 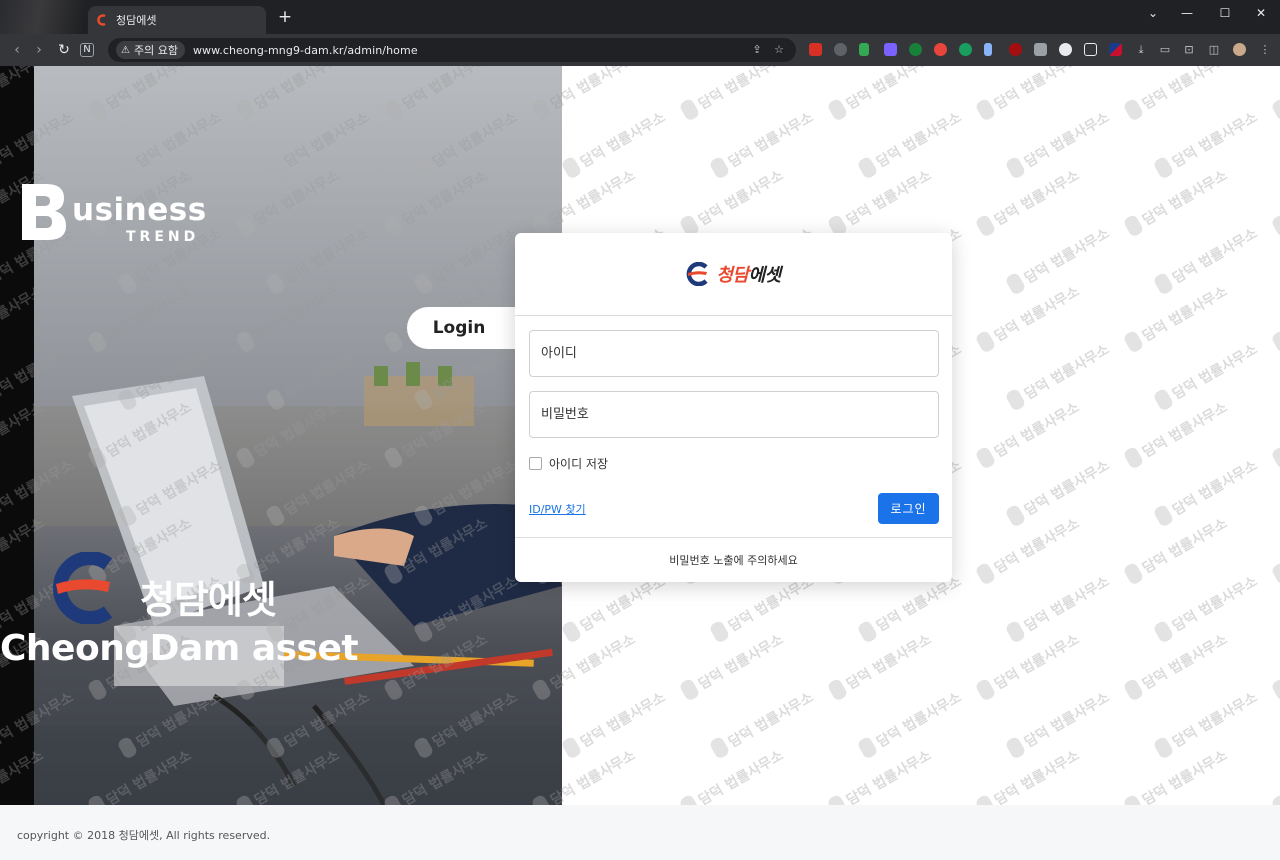 What do you see at coordinates (578, 463) in the screenshot?
I see `remember-id-label: 아이디 저장` at bounding box center [578, 463].